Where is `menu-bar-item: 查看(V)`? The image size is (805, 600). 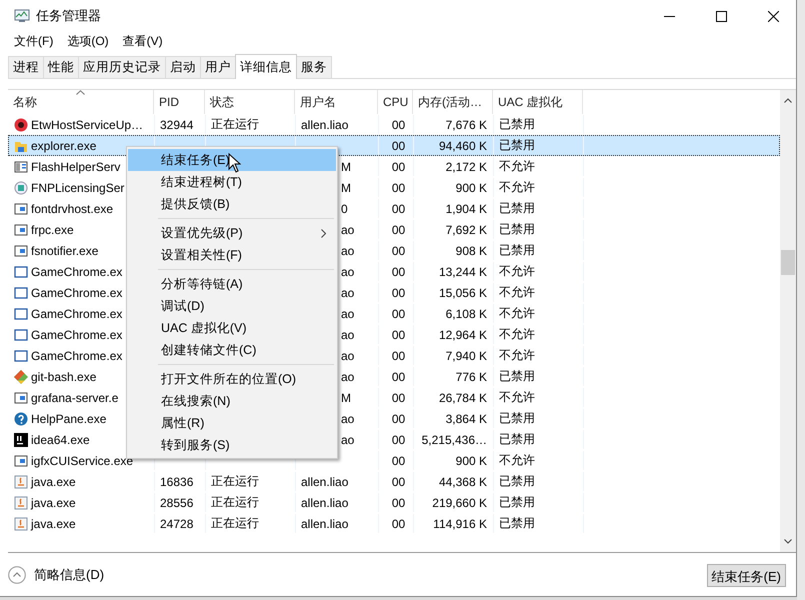 menu-bar-item: 查看(V) is located at coordinates (143, 41).